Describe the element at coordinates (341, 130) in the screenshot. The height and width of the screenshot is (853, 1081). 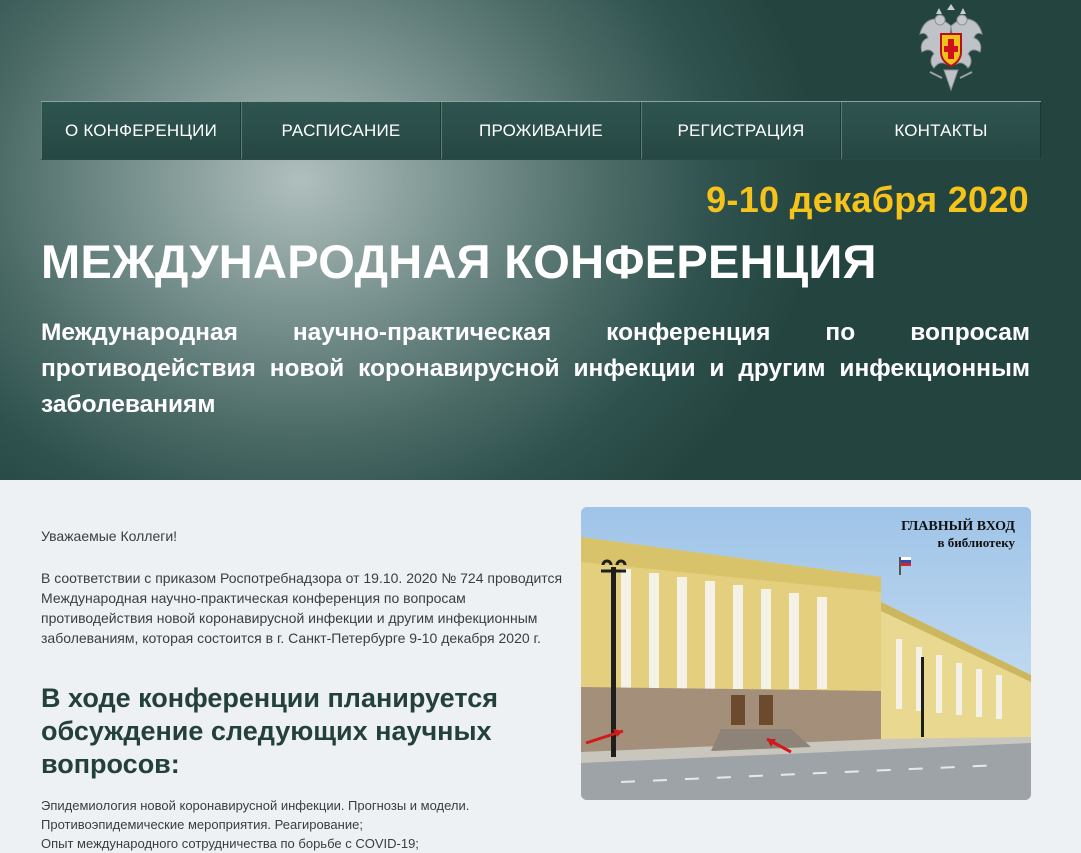
I see `nav-item-schedule: РАСПИСАНИЕ` at that location.